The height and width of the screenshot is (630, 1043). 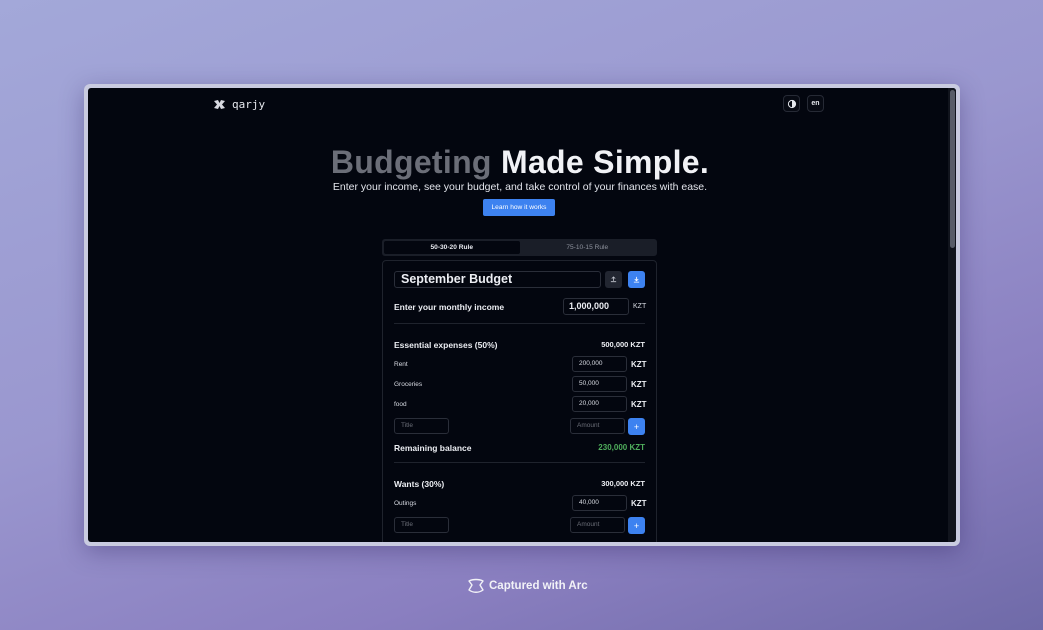 I want to click on new-expense-title-input: Title, so click(x=421, y=426).